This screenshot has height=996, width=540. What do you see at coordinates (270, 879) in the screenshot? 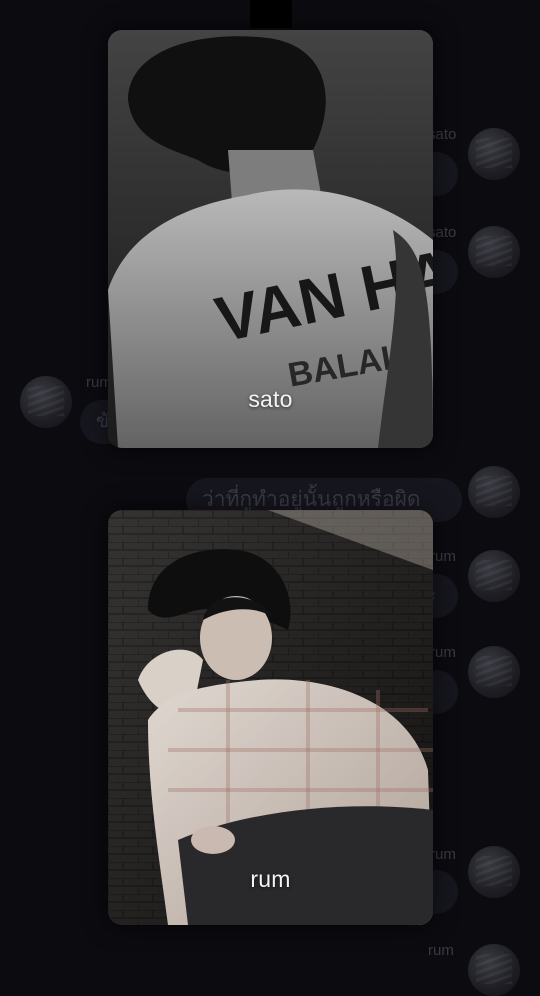
I see `card-name: rum` at bounding box center [270, 879].